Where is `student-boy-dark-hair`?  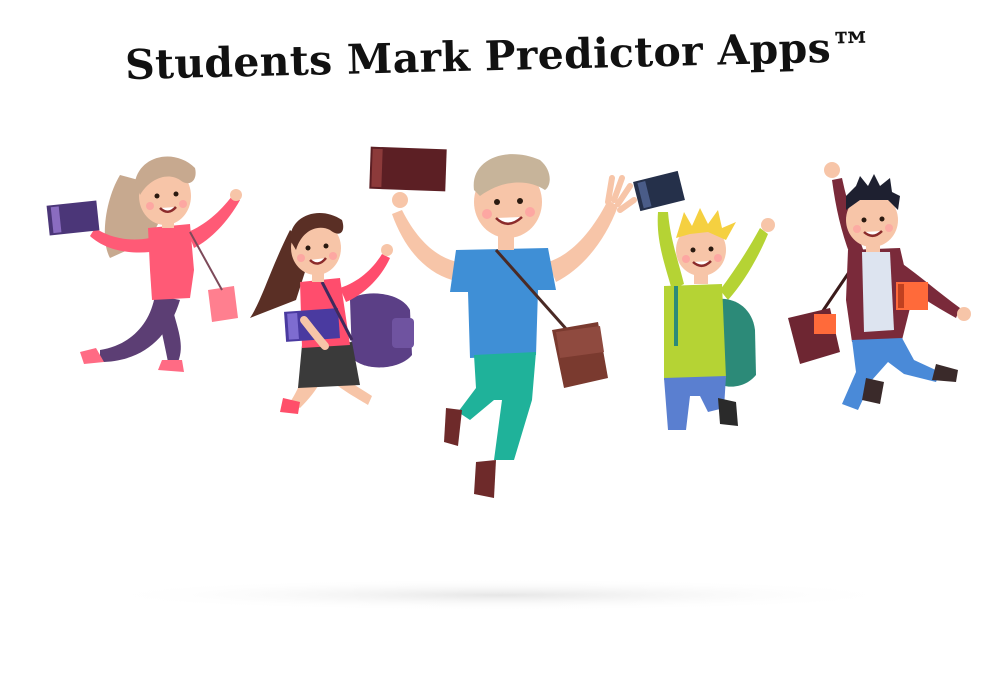 student-boy-dark-hair is located at coordinates (879, 286).